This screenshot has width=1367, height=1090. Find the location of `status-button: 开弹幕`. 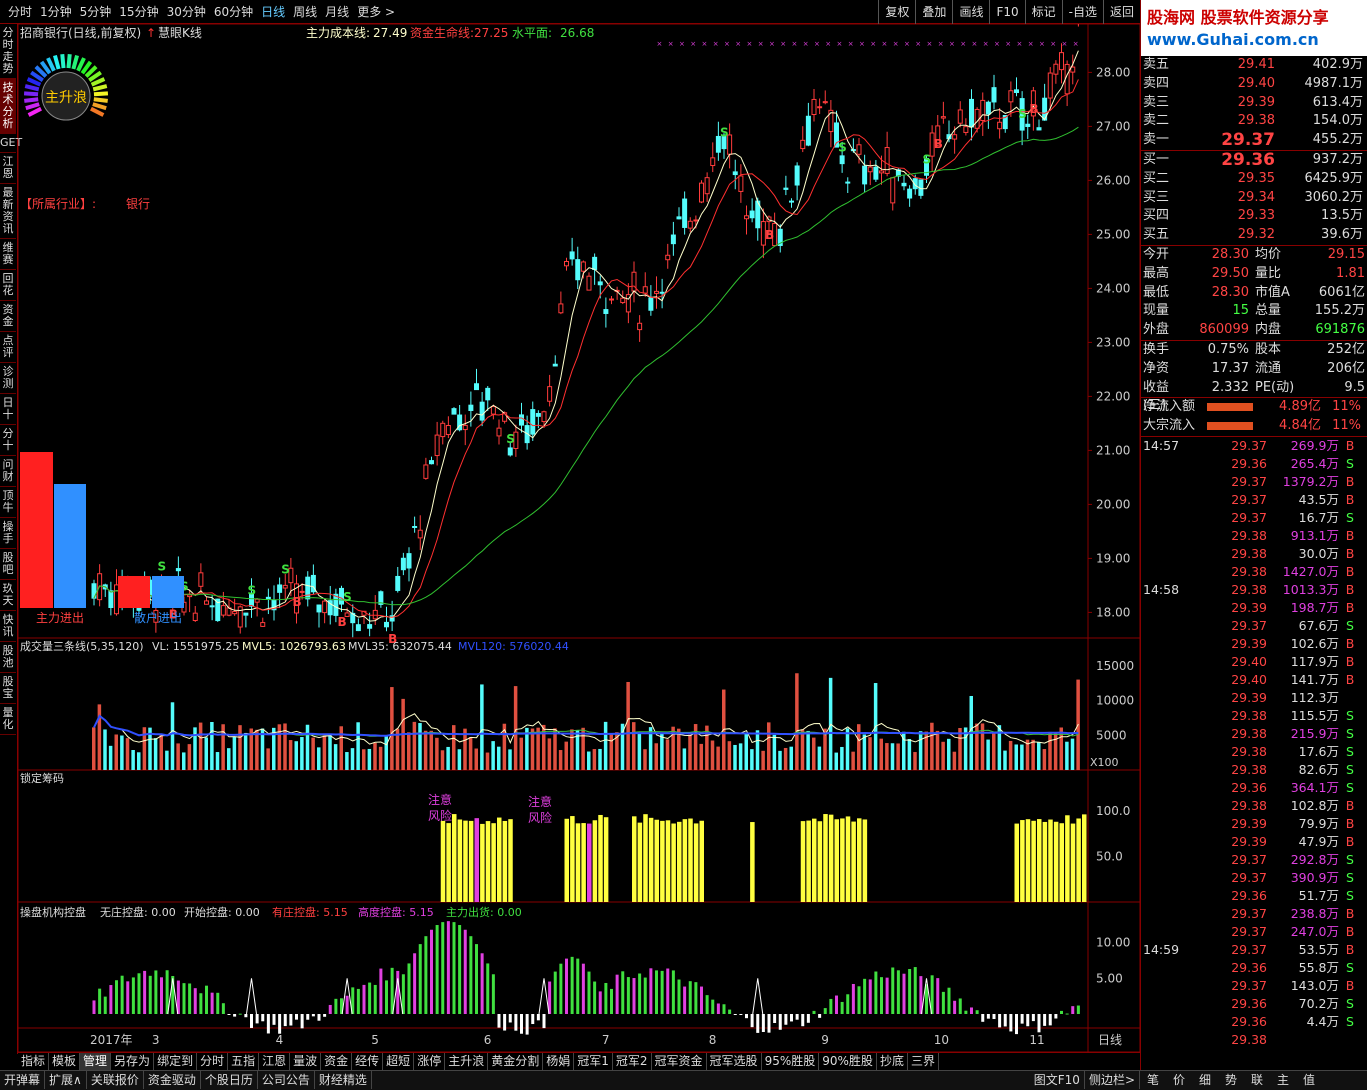

status-button: 开弹幕 is located at coordinates (23, 1080).